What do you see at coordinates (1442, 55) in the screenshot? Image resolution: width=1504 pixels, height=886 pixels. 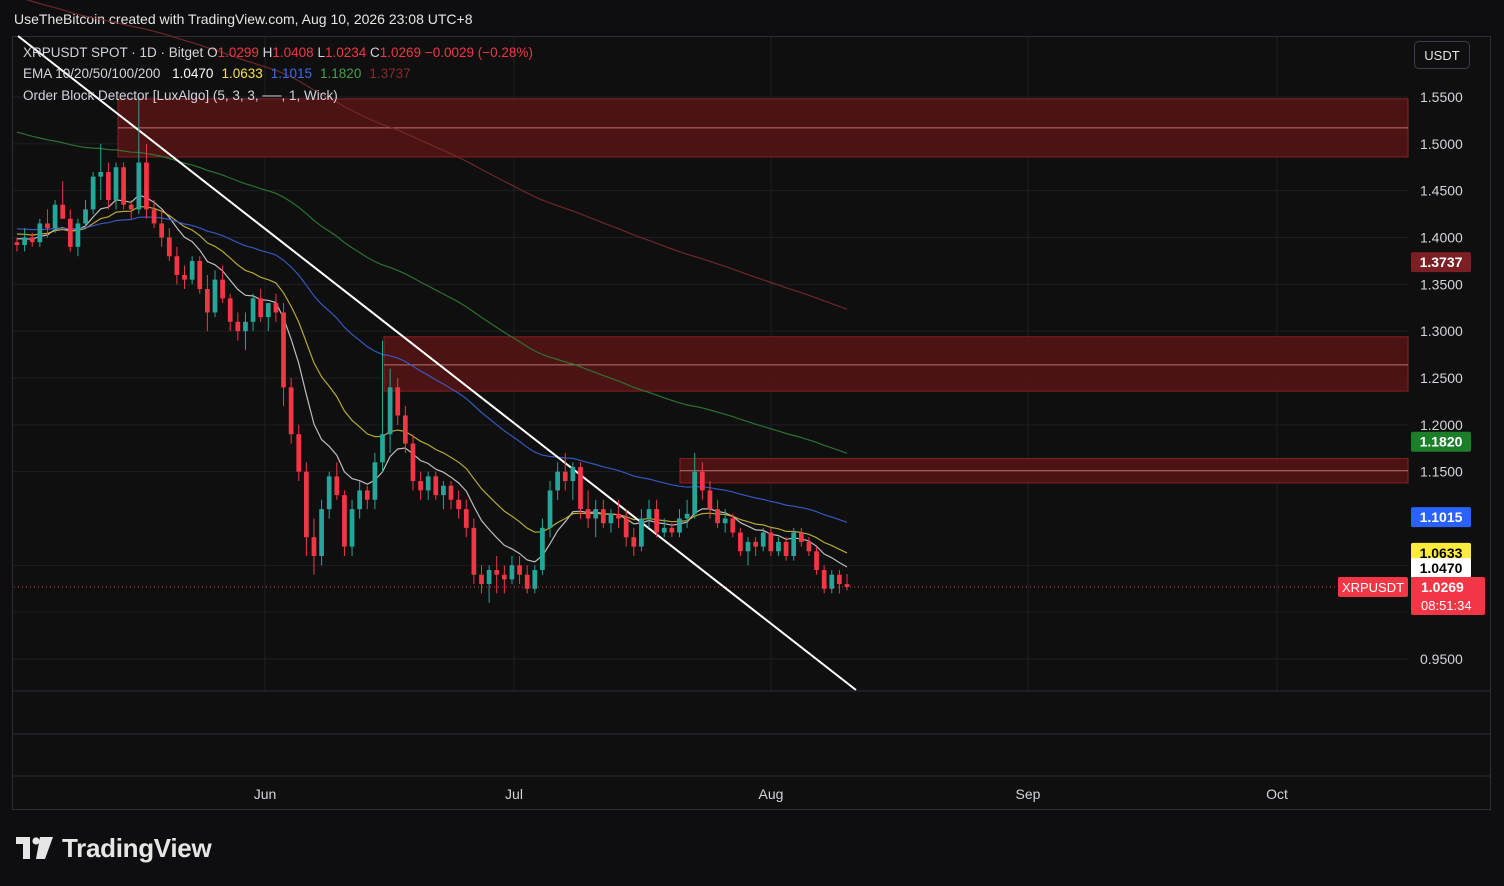 I see `currency-button: USDT` at bounding box center [1442, 55].